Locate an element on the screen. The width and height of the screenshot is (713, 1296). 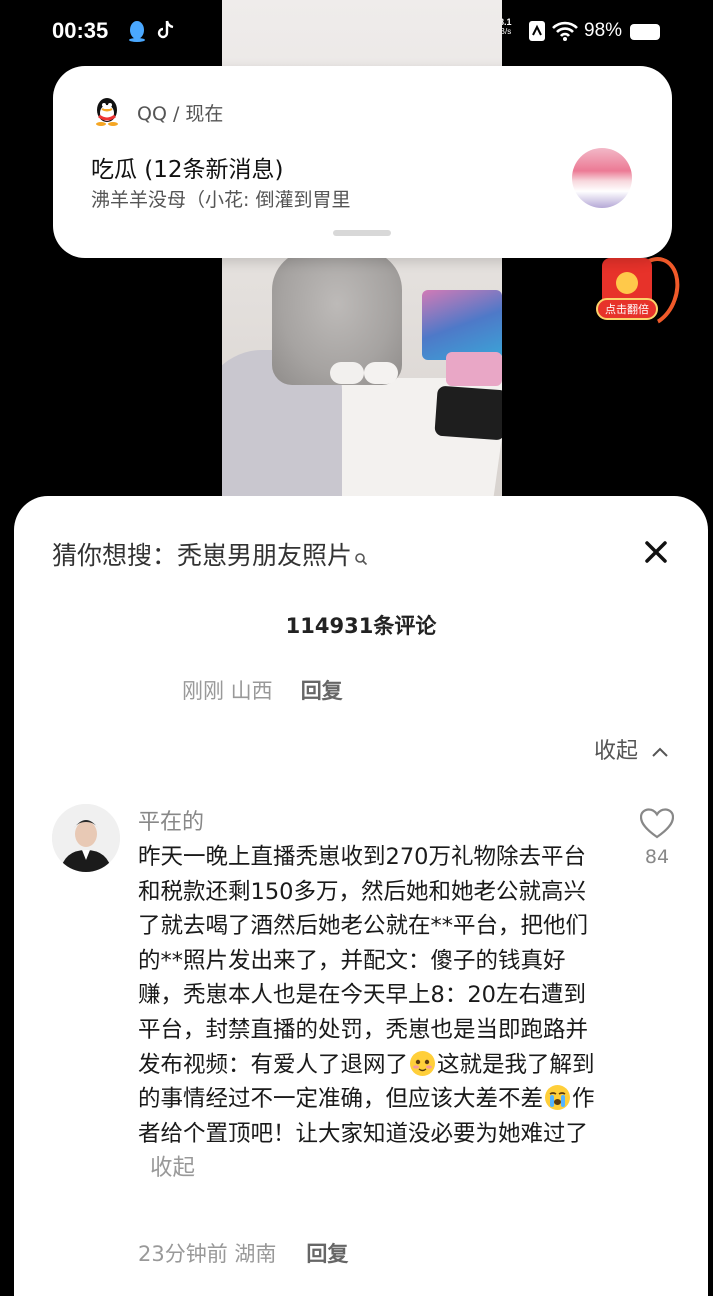
heart-icon is located at coordinates (657, 824).